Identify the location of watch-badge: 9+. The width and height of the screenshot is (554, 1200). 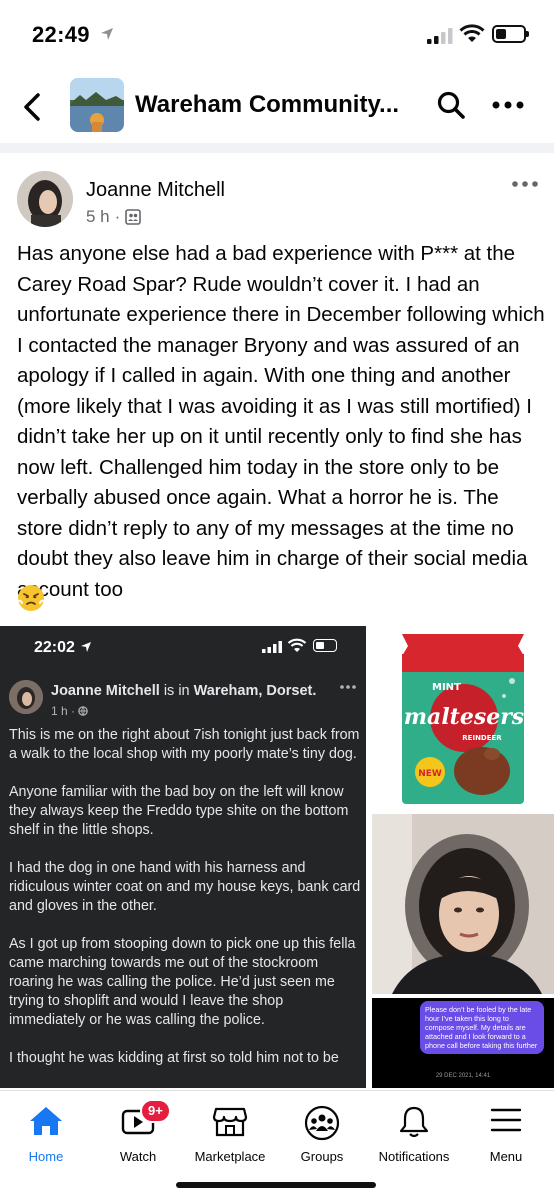
(155, 1111).